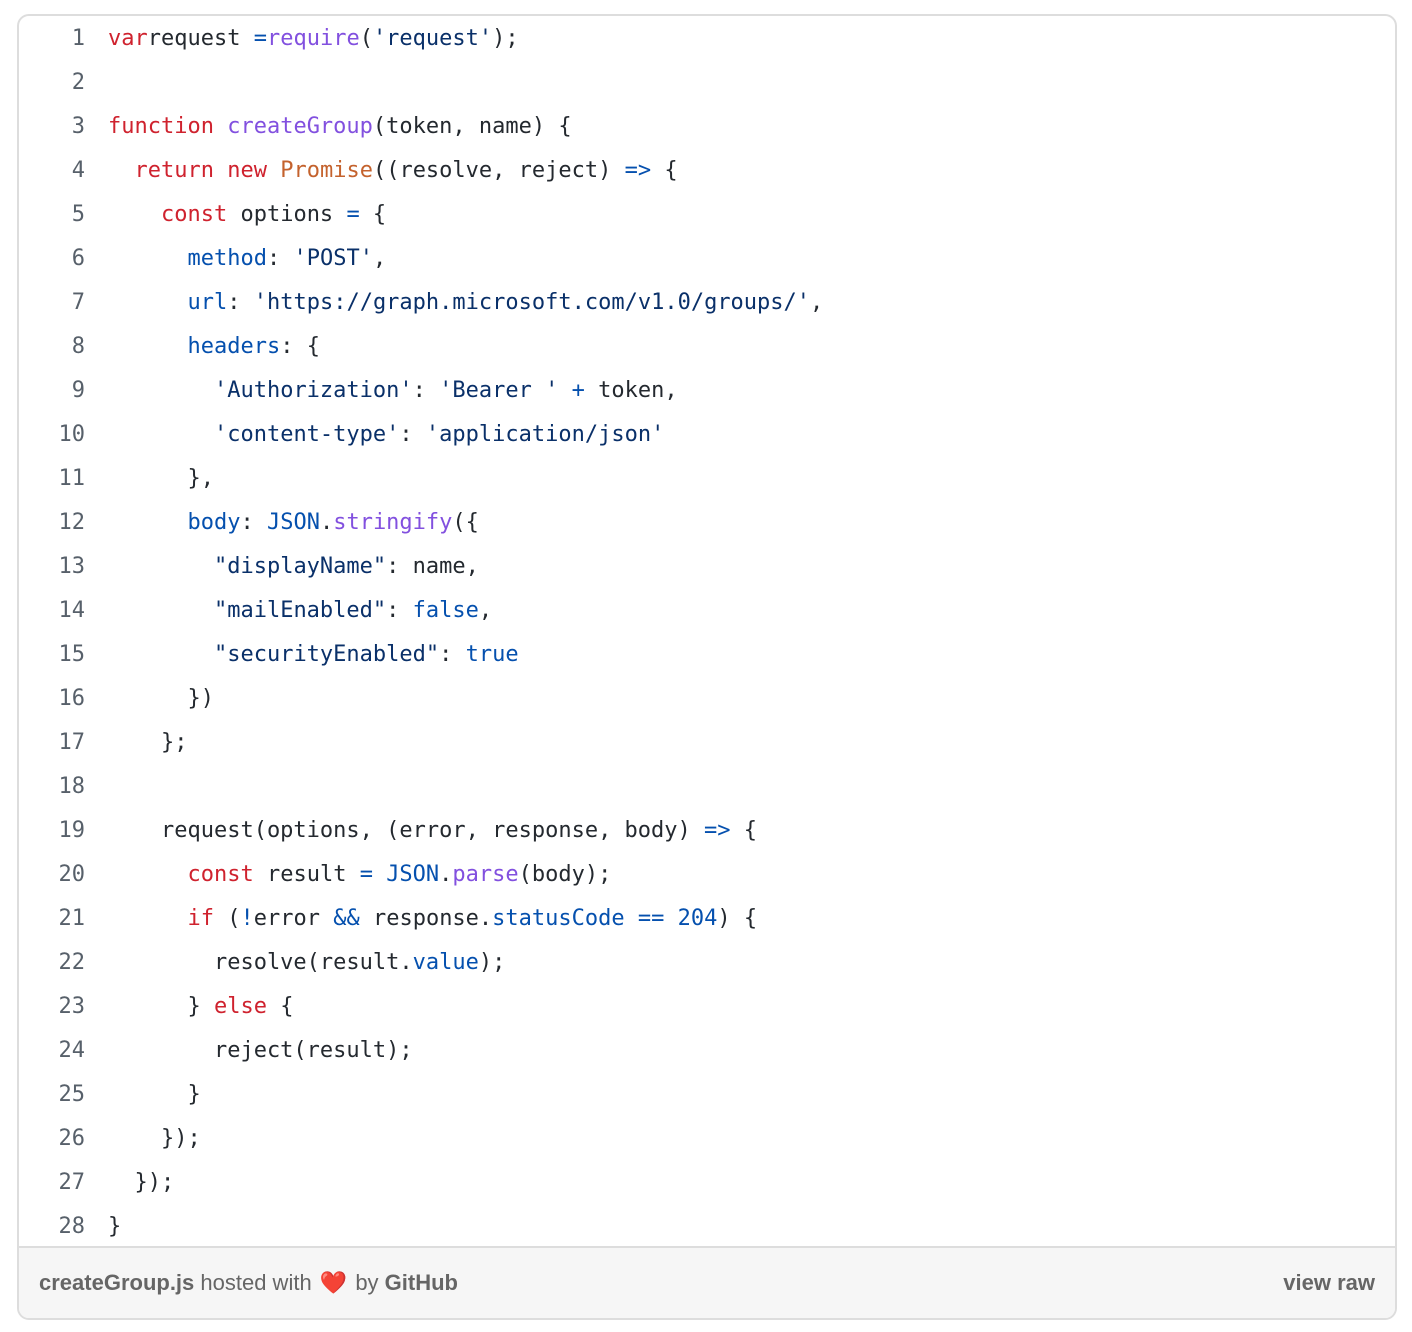 Image resolution: width=1412 pixels, height=1332 pixels. What do you see at coordinates (293, 918) in the screenshot?
I see `code-token: error` at bounding box center [293, 918].